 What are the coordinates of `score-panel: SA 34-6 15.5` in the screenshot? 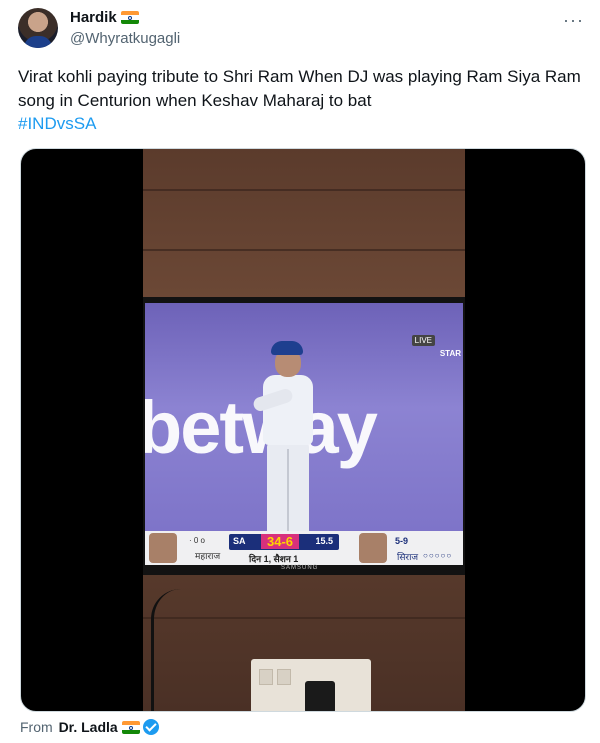 It's located at (284, 542).